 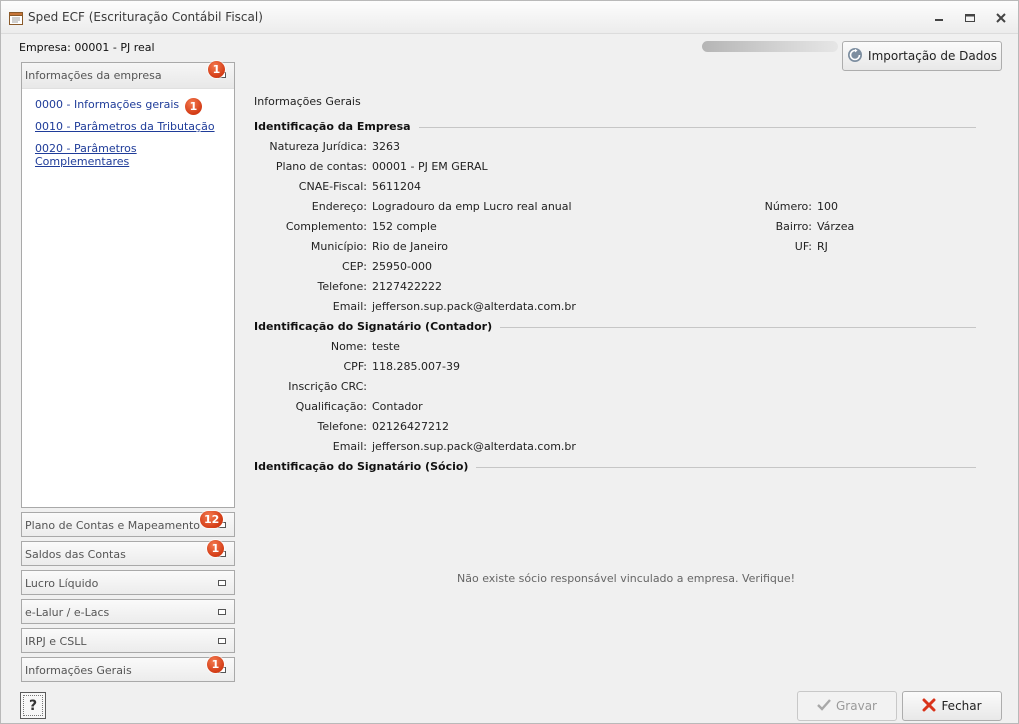 I want to click on endereco-value: Logradouro da emp Lucro real anual, so click(x=472, y=206).